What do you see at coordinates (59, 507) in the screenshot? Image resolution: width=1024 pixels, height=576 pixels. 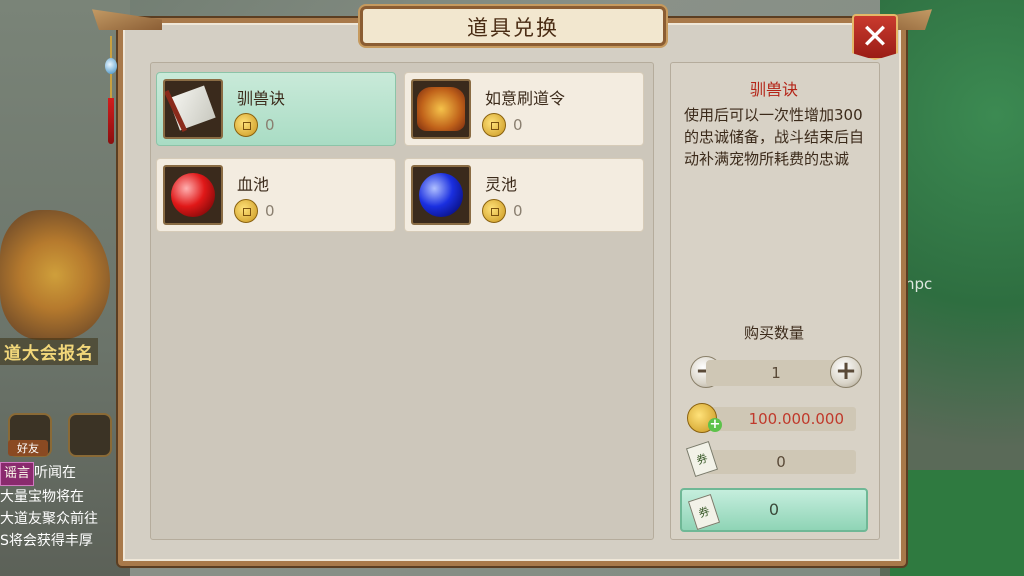 I see `chat-log: 谣言 听闻在 大量宝物将在 大道友聚众前往 S将会获得丰厚` at bounding box center [59, 507].